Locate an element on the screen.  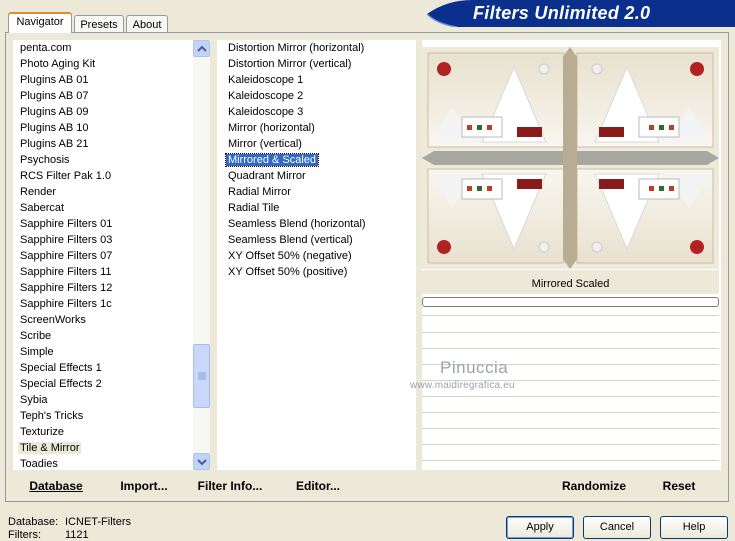
database-button: Database is located at coordinates (56, 486).